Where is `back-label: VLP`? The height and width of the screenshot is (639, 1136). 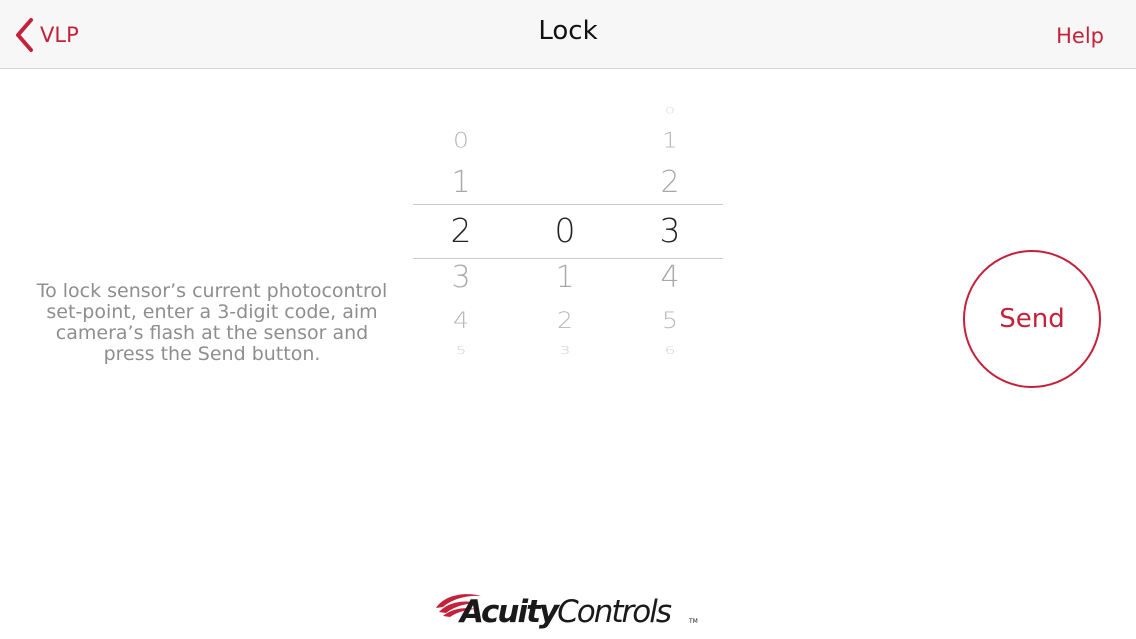
back-label: VLP is located at coordinates (59, 35).